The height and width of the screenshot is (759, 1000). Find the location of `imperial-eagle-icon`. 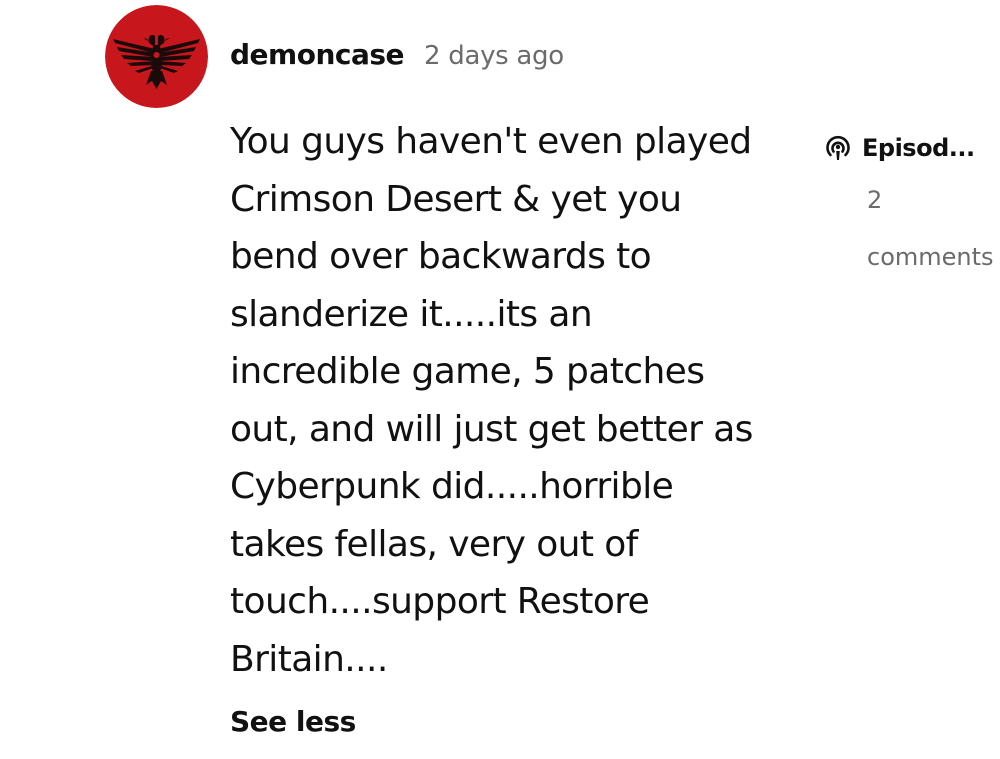

imperial-eagle-icon is located at coordinates (156, 56).